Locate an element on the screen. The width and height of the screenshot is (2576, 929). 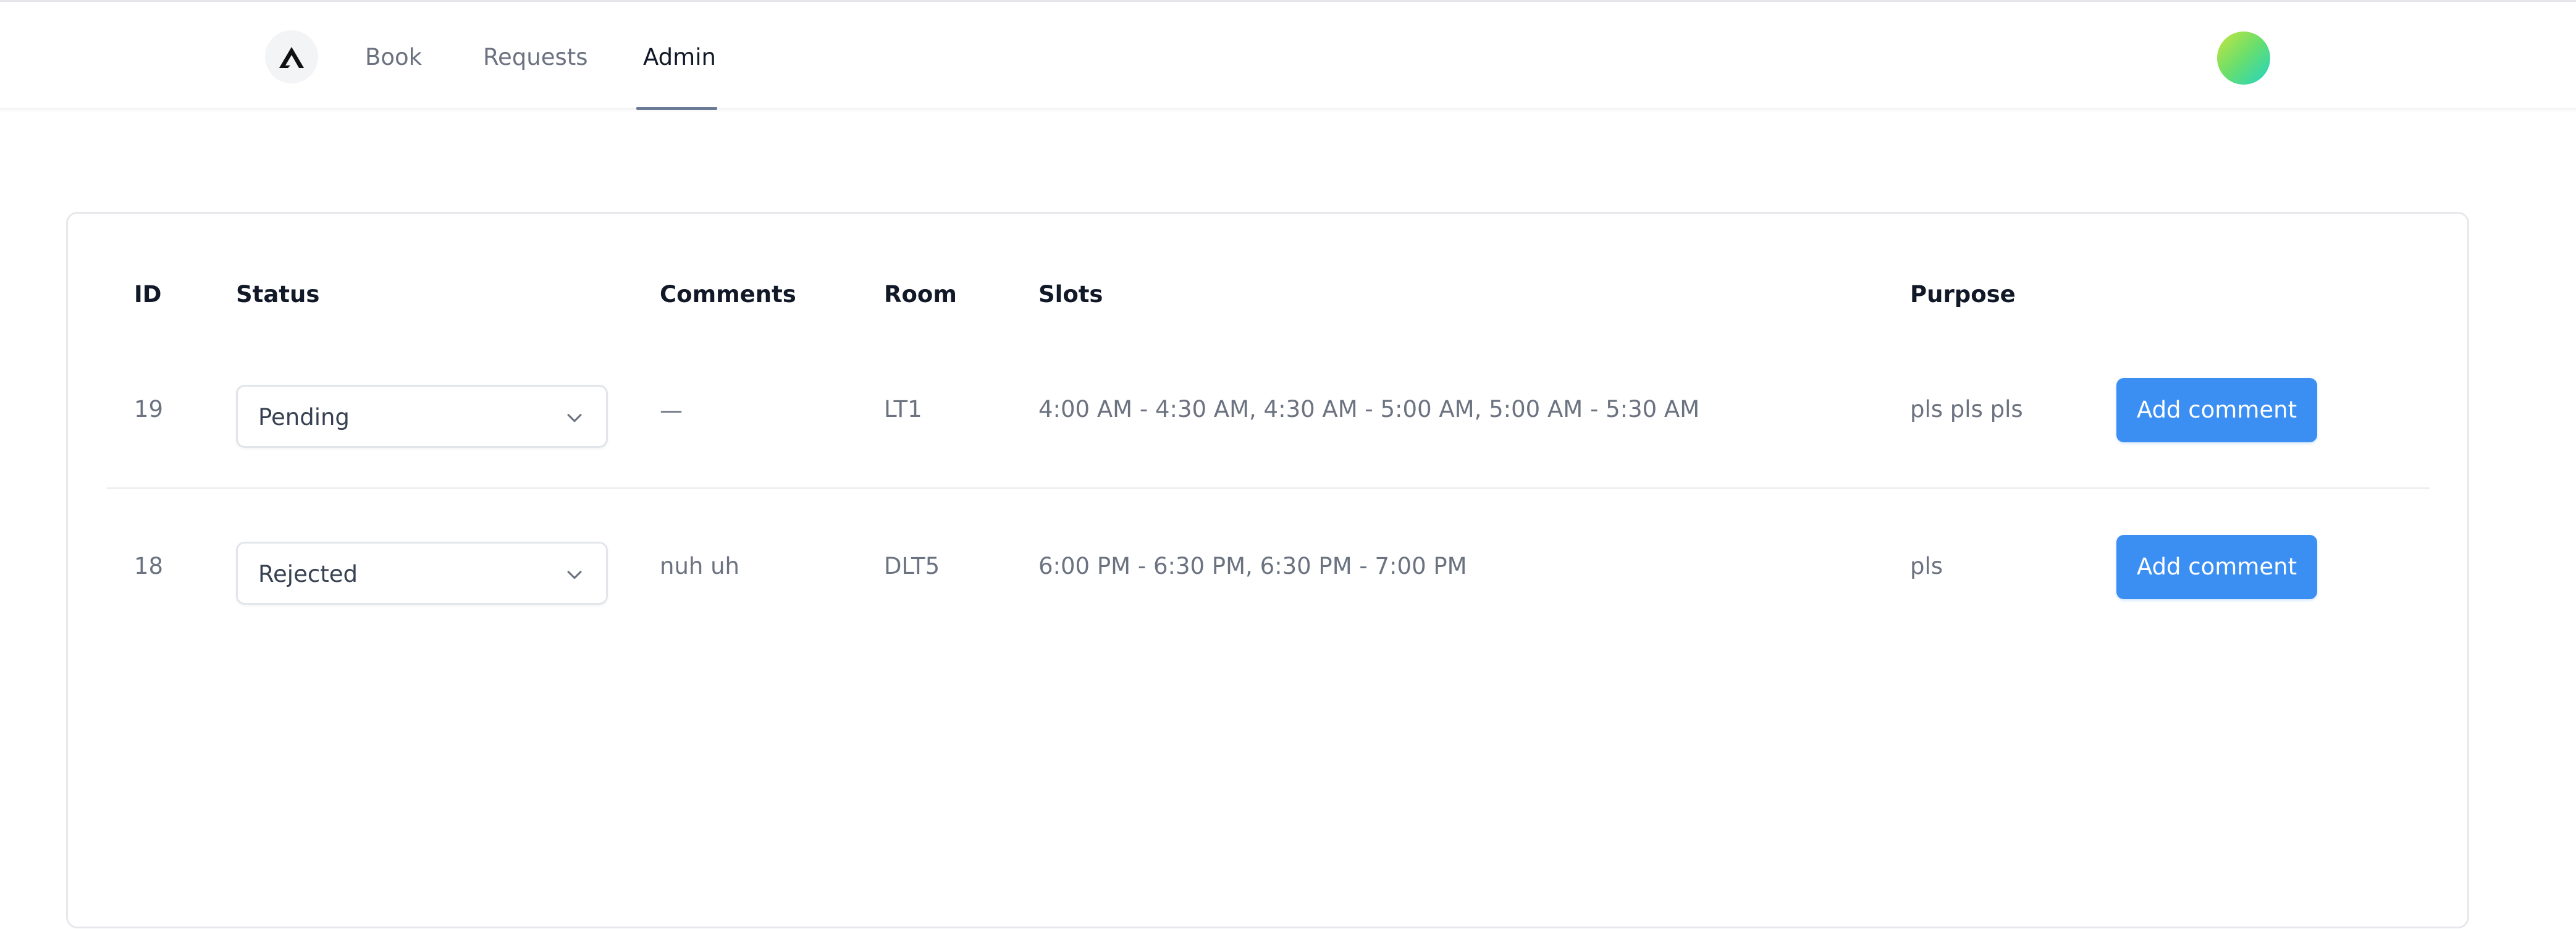
nav-link-admin: Admin is located at coordinates (679, 57).